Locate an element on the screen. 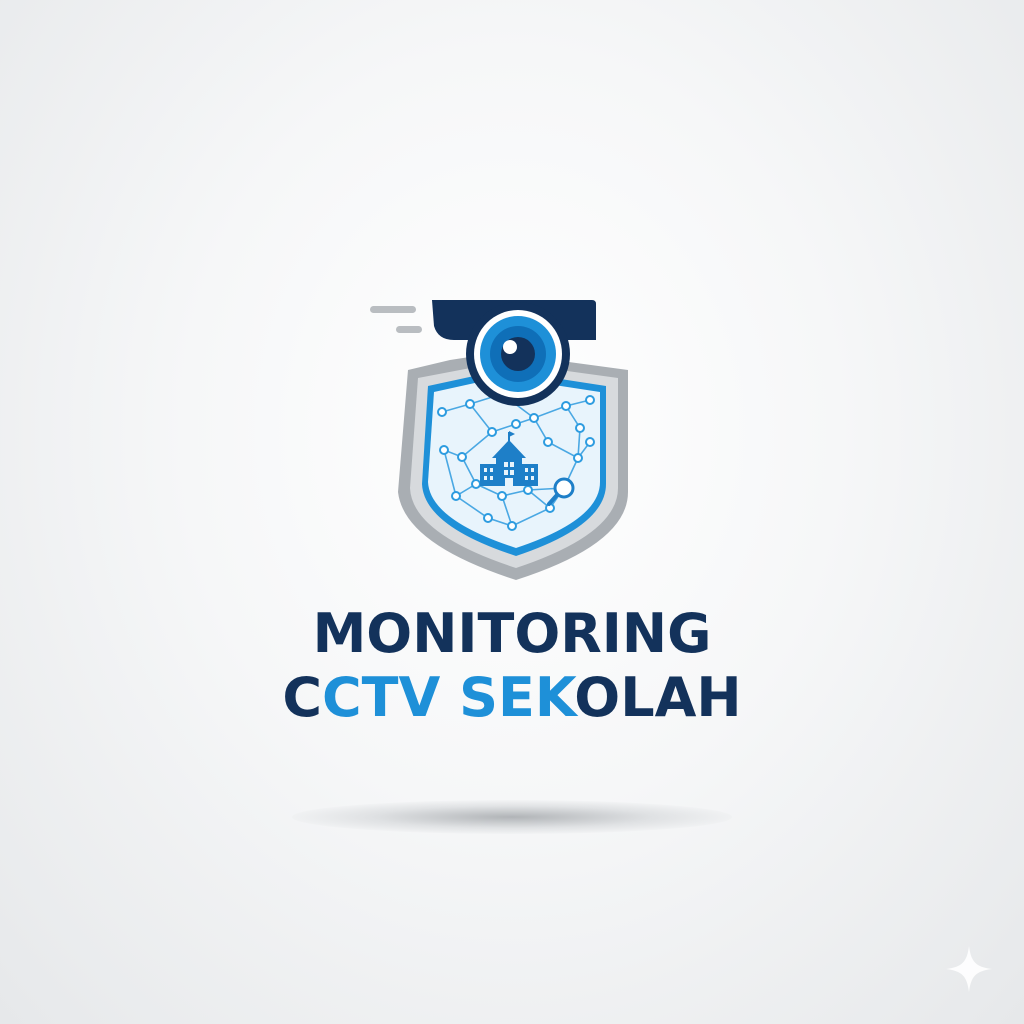 This screenshot has width=1024, height=1024. title-segment is located at coordinates (449, 697).